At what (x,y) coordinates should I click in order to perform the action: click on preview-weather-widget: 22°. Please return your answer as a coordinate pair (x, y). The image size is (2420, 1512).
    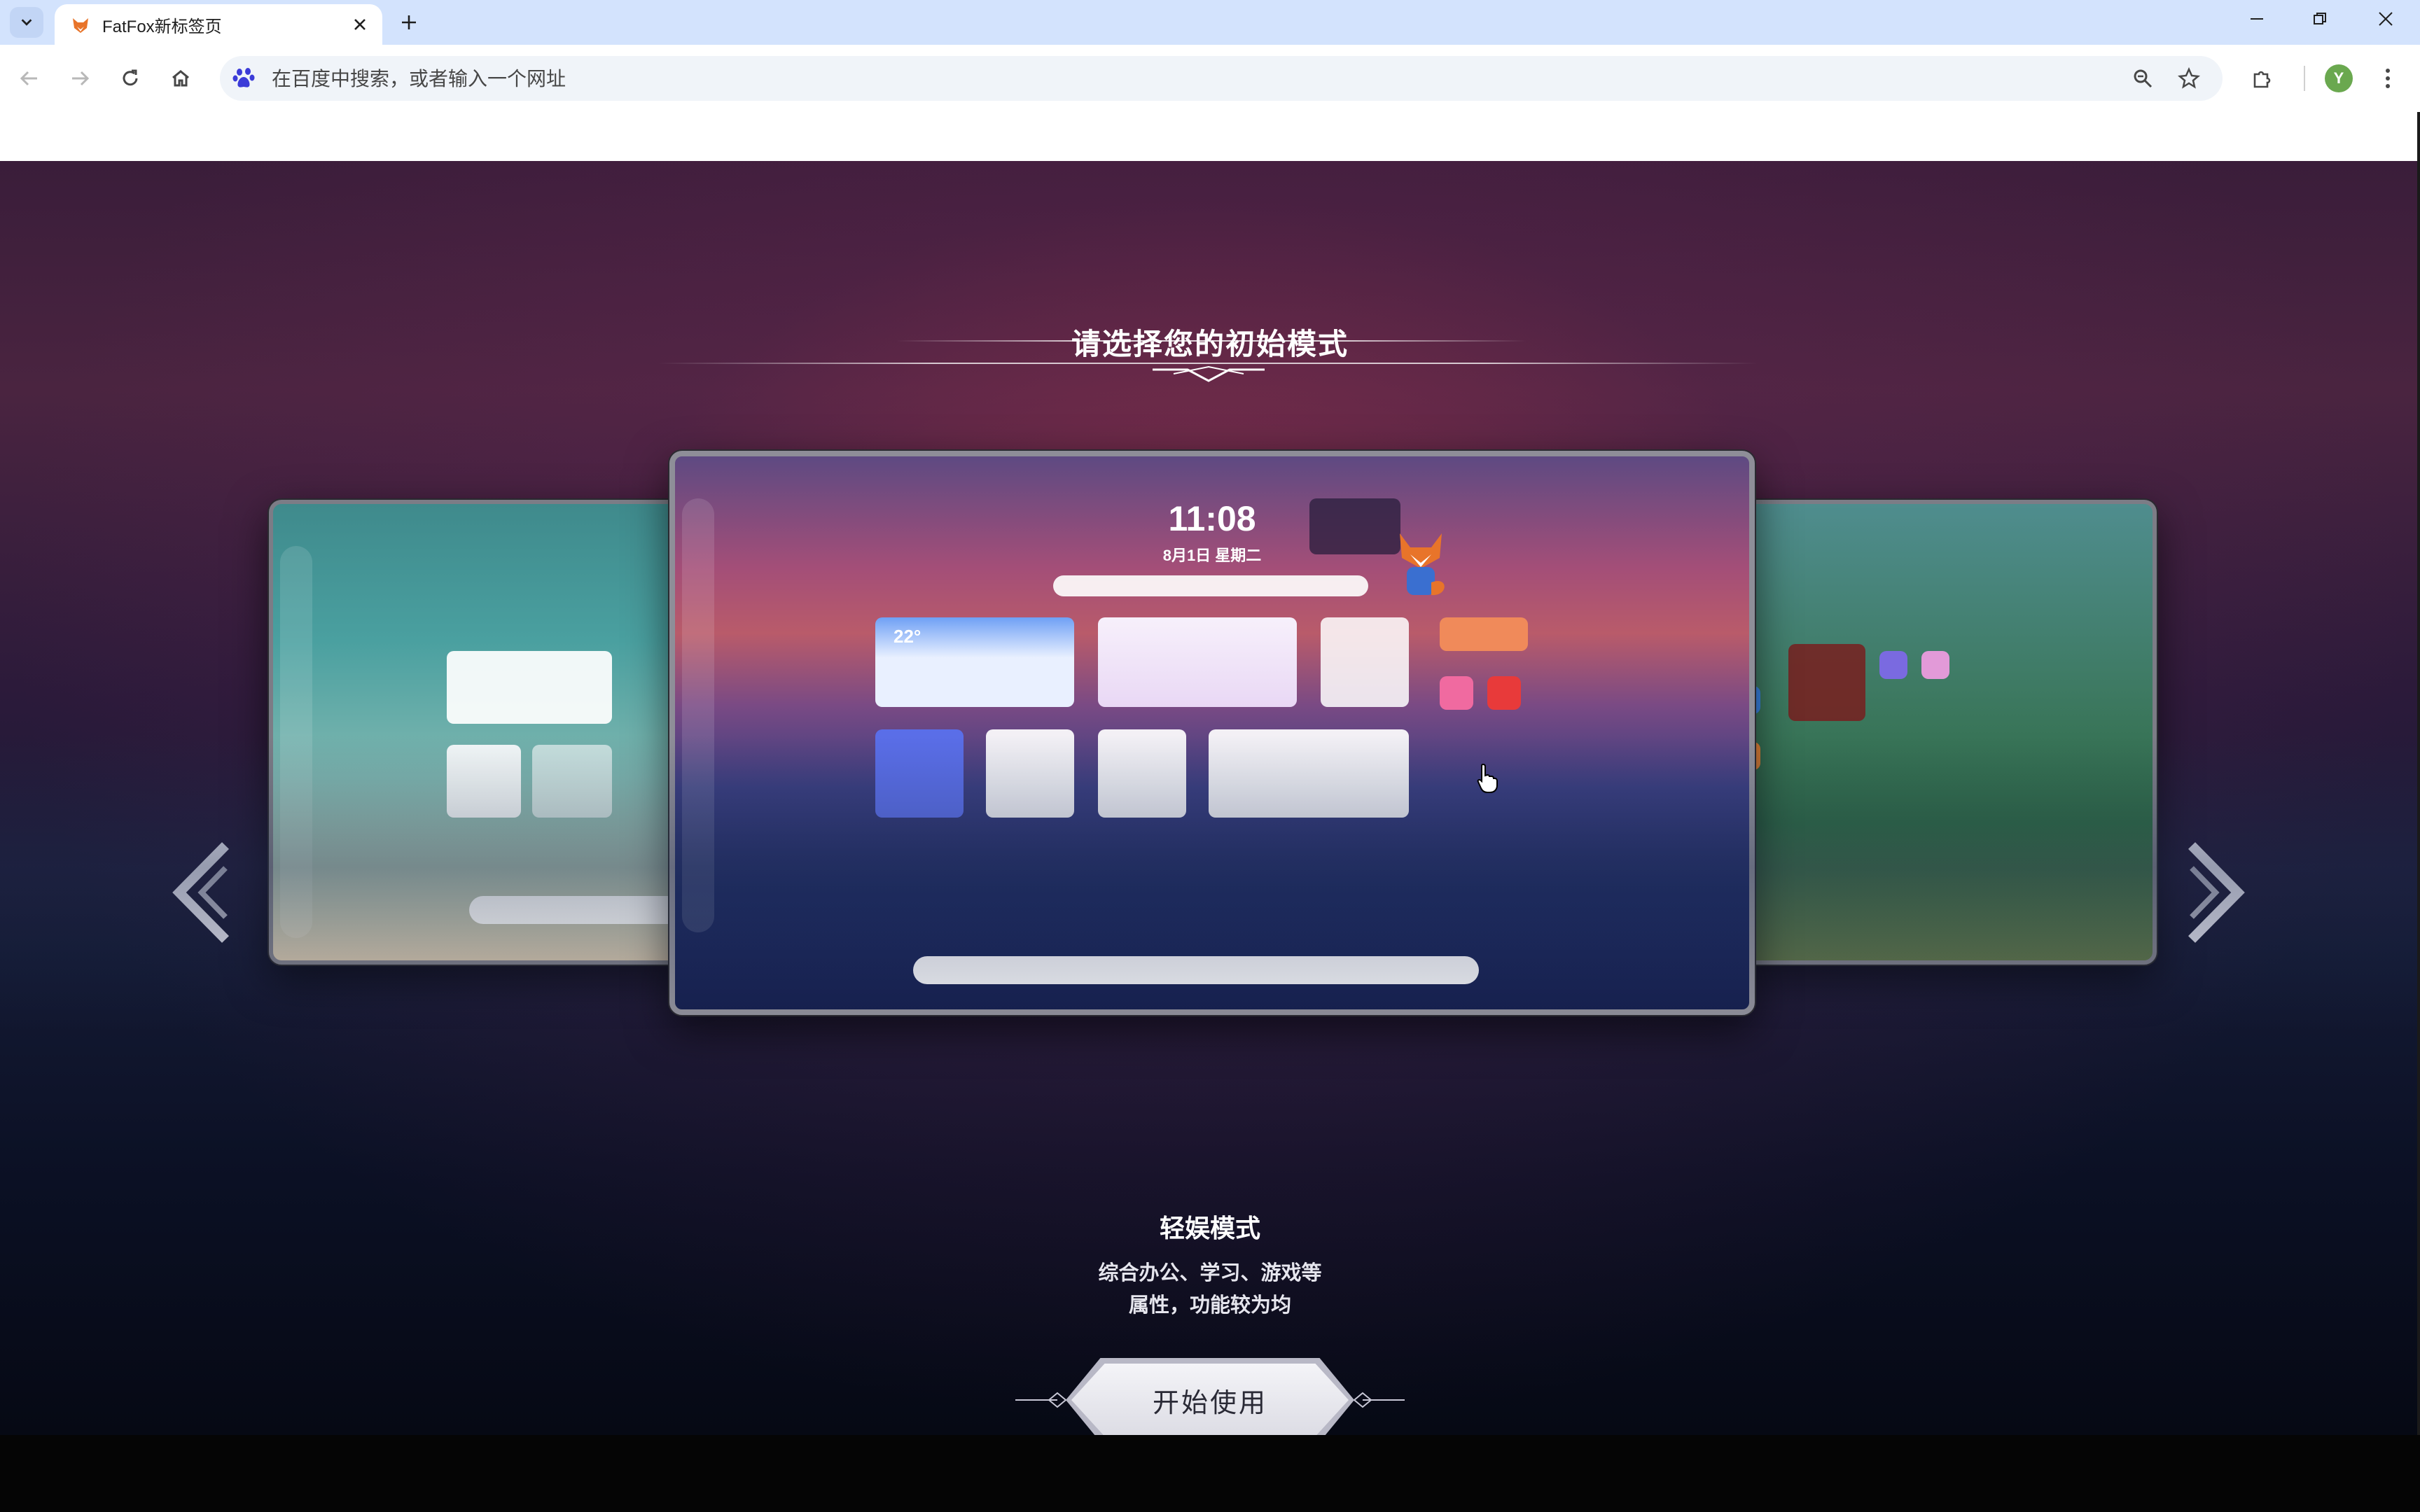
    Looking at the image, I should click on (974, 662).